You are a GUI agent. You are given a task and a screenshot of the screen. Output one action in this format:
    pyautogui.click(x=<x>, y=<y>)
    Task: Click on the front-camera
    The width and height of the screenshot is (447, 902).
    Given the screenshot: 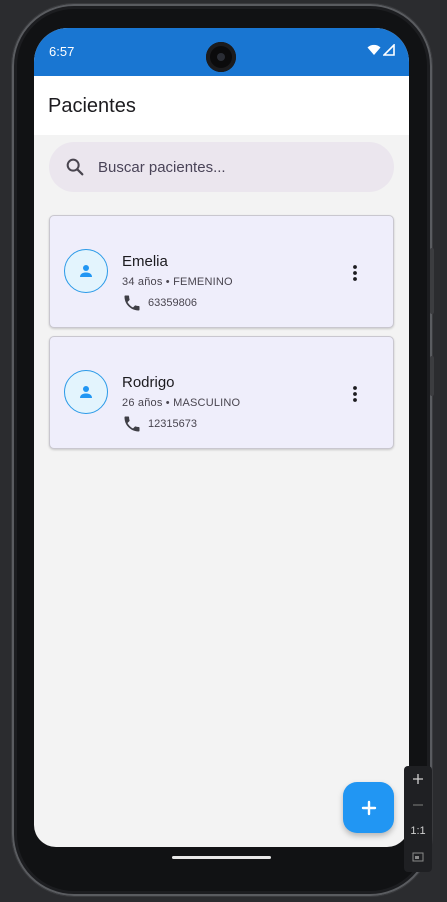 What is the action you would take?
    pyautogui.click(x=221, y=57)
    